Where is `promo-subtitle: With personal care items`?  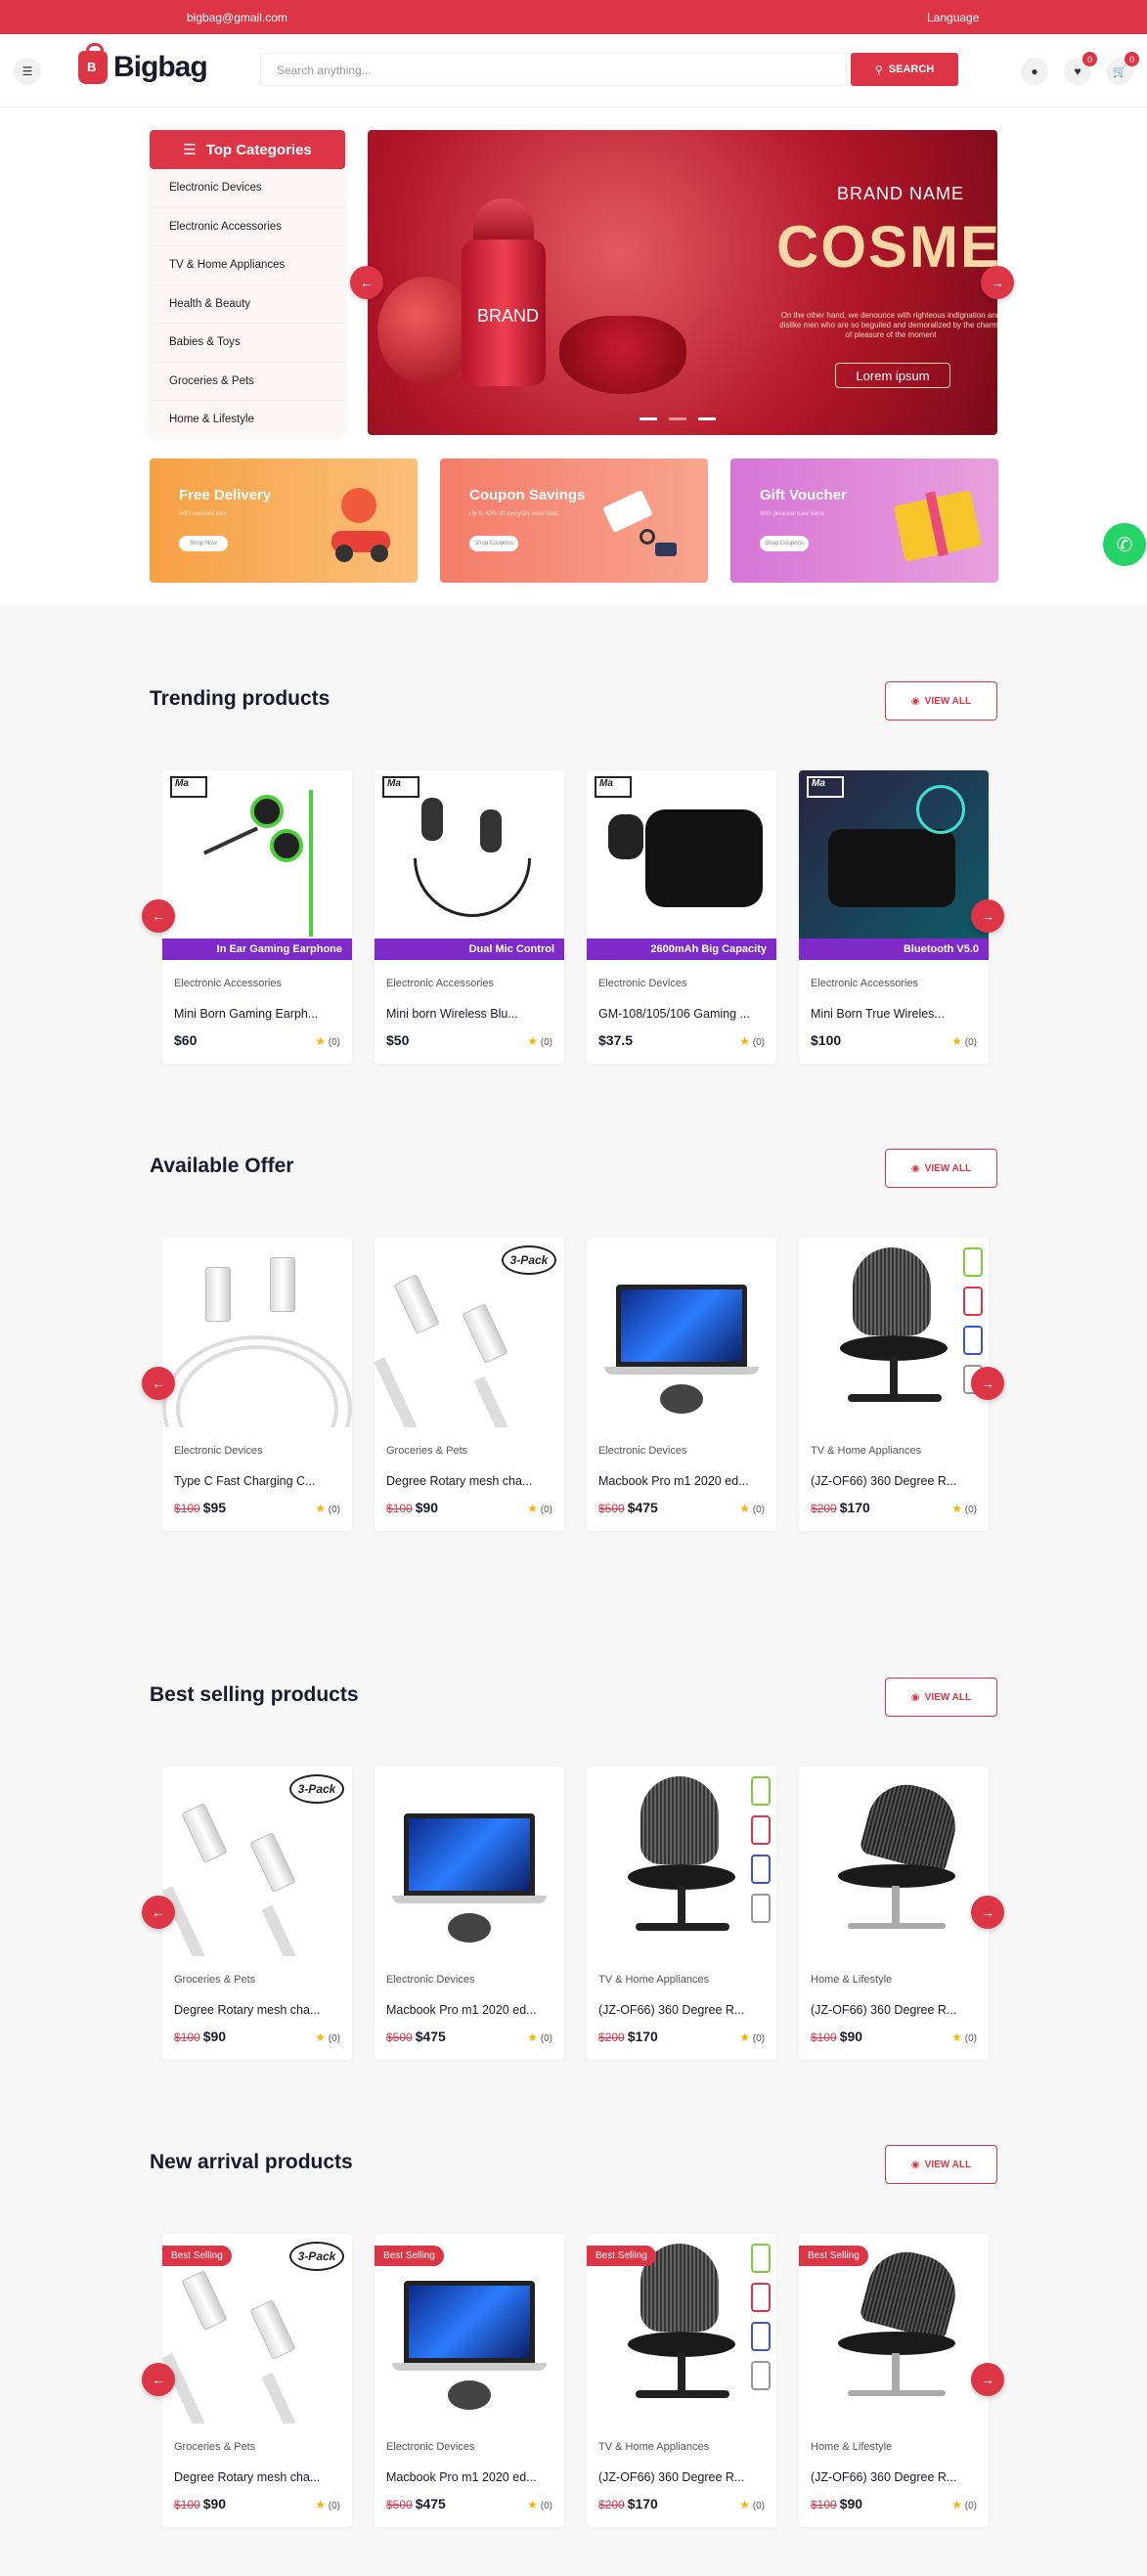 promo-subtitle: With personal care items is located at coordinates (792, 514).